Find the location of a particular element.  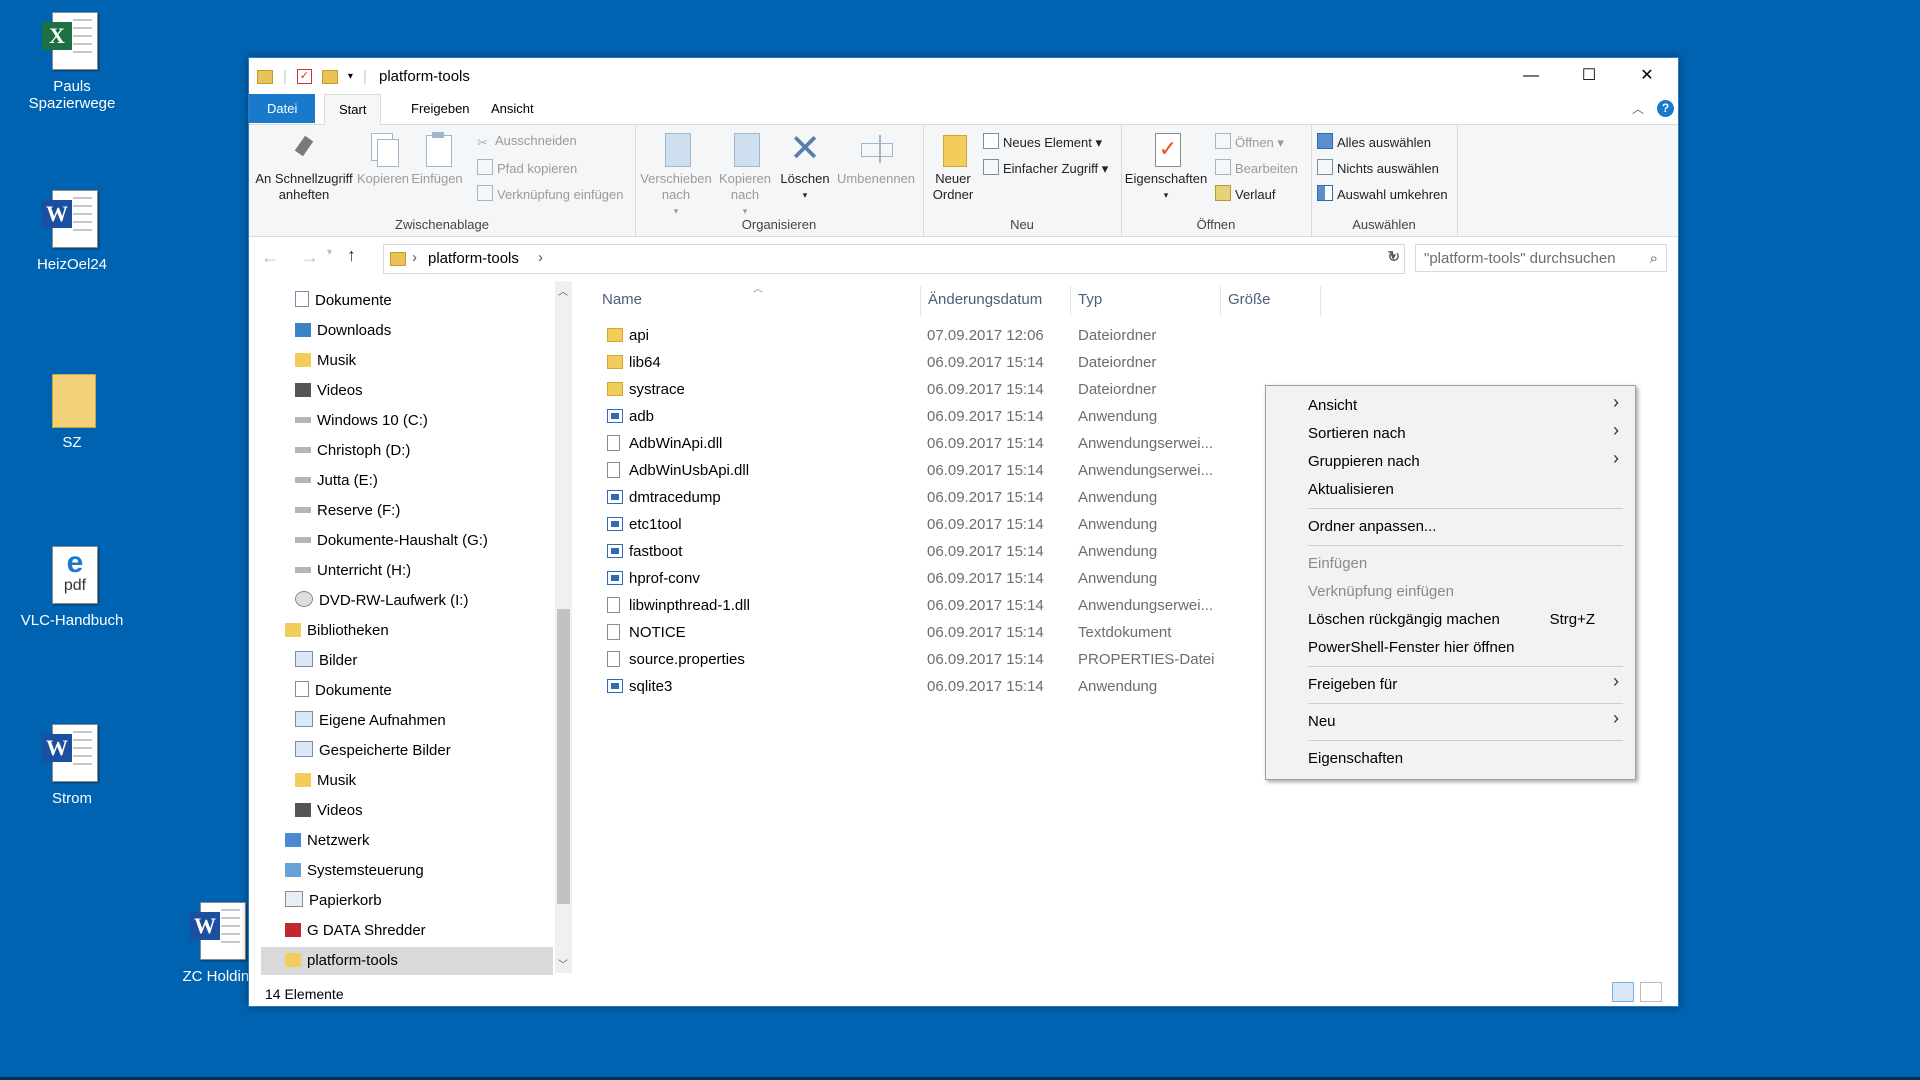

desktop-icon-pauls-spazierwege: X Pauls Spazierwege is located at coordinates (72, 61).